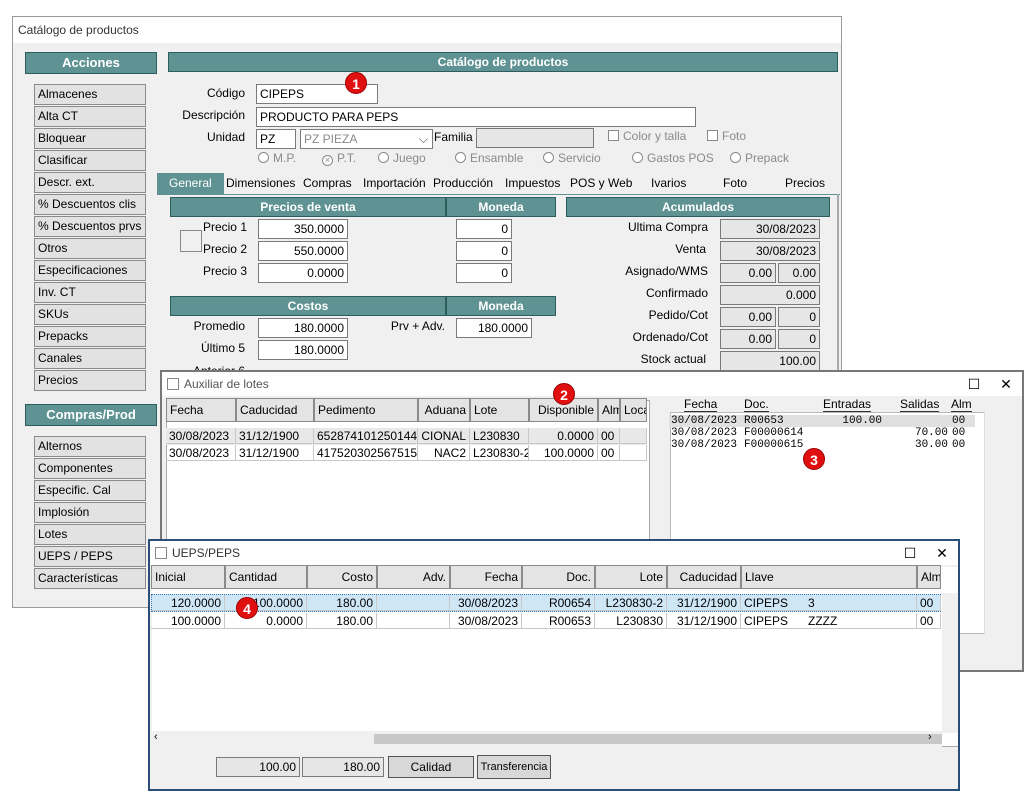 Image resolution: width=1034 pixels, height=801 pixels. Describe the element at coordinates (633, 436) in the screenshot. I see `lotes-cell` at that location.